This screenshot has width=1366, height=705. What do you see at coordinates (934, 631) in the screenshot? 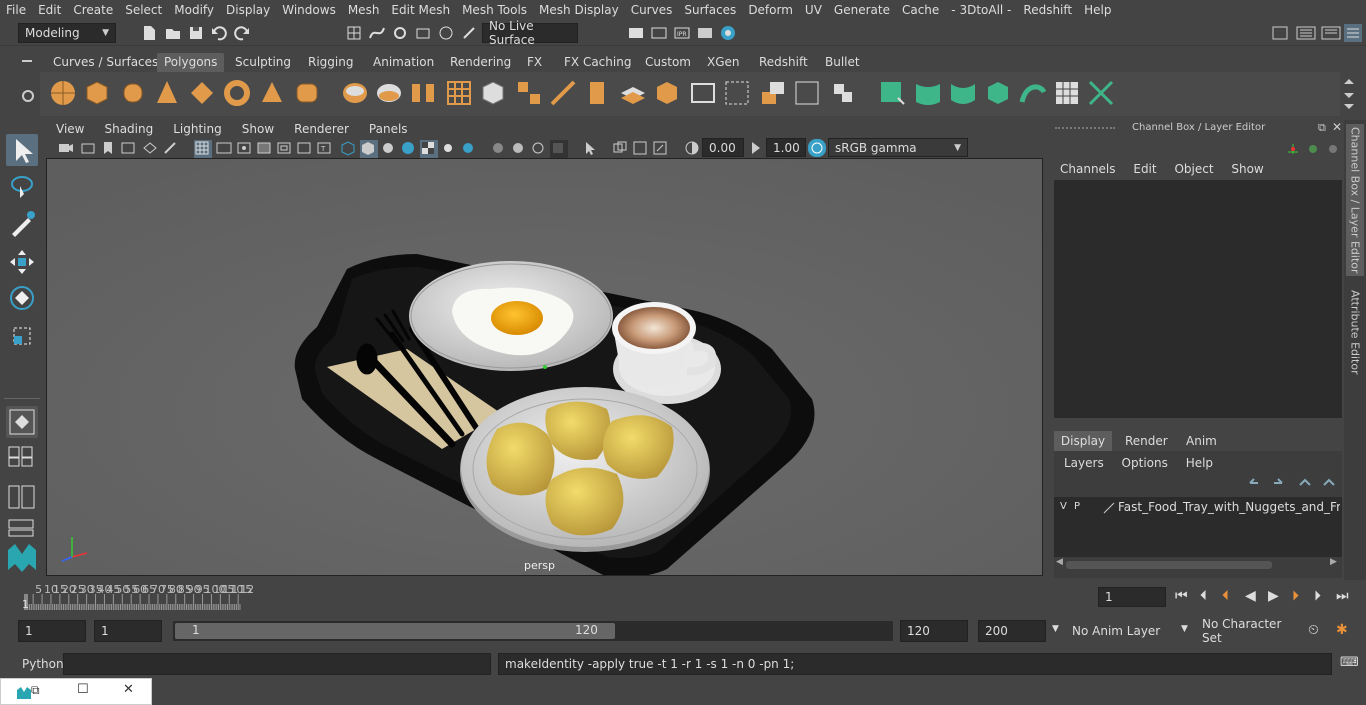
I see `playback-end-field: 120` at bounding box center [934, 631].